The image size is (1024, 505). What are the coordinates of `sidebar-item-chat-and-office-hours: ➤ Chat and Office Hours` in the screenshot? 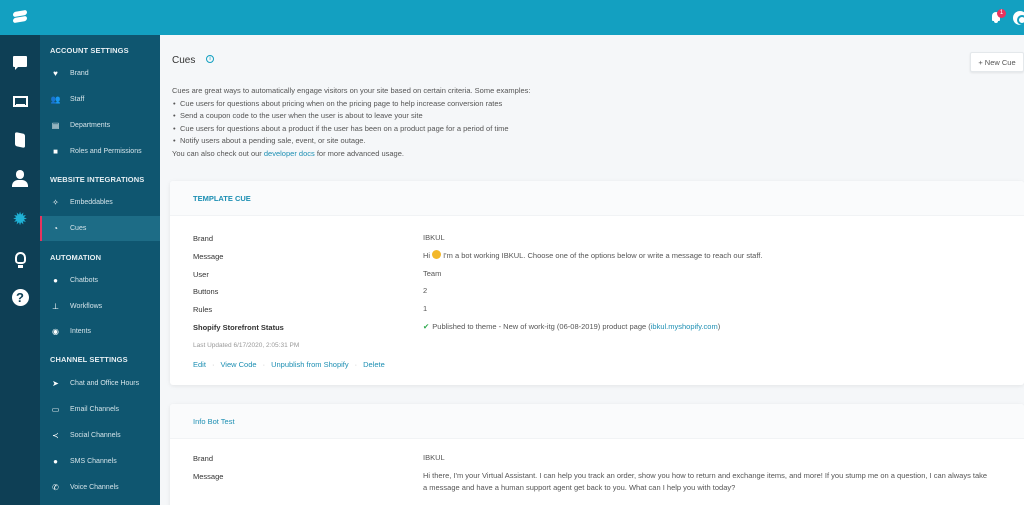 It's located at (100, 383).